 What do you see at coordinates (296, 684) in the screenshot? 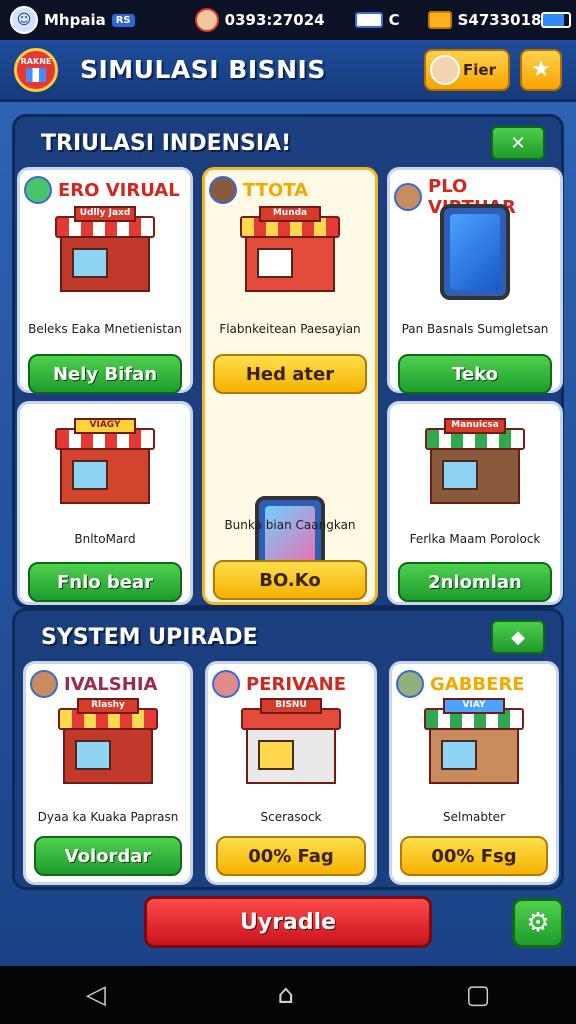
I see `card-title: PERIVANE` at bounding box center [296, 684].